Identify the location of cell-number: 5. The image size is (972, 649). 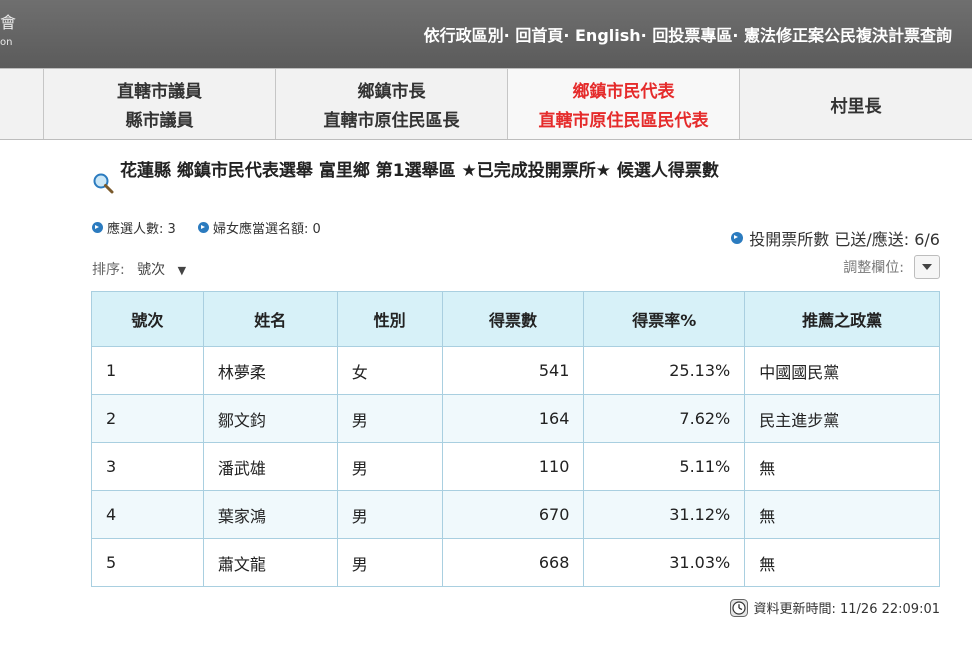
(147, 562).